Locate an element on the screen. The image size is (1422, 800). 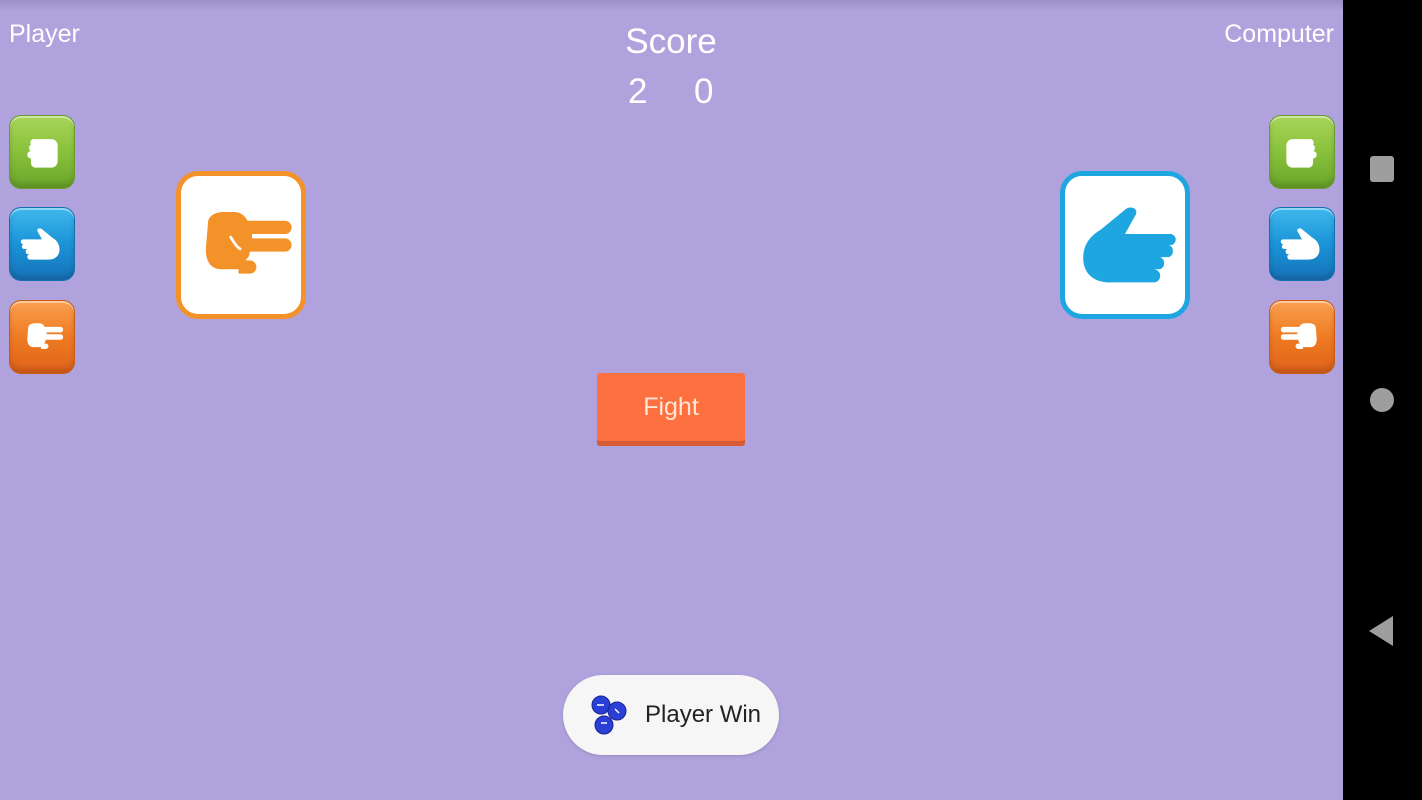
player-paper-button is located at coordinates (42, 244).